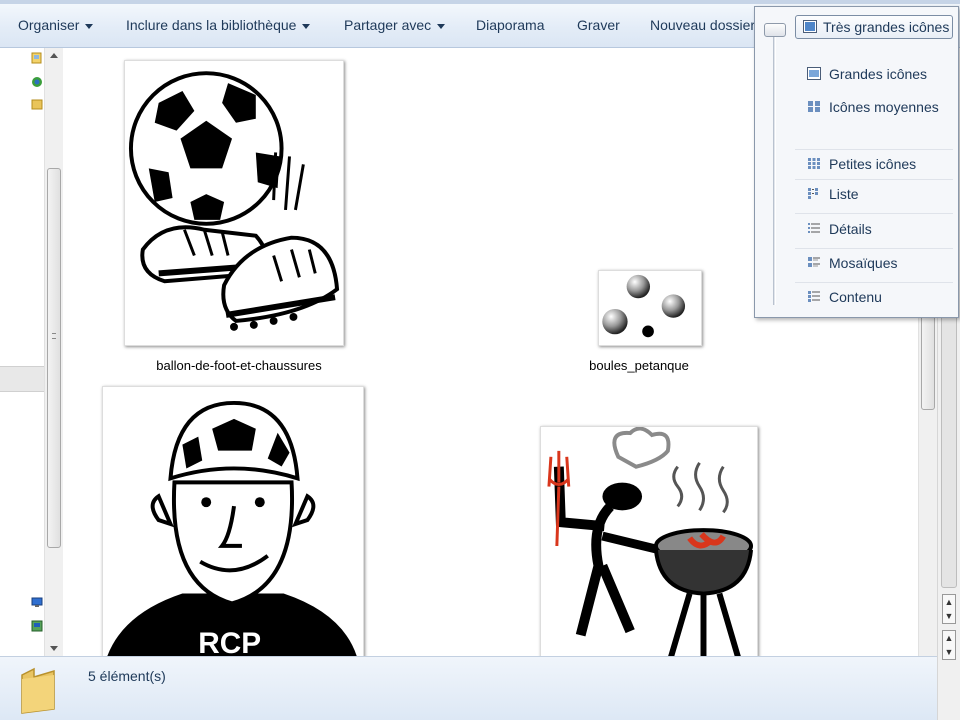  I want to click on menu-item-medium-icons: Icônes moyennes, so click(874, 107).